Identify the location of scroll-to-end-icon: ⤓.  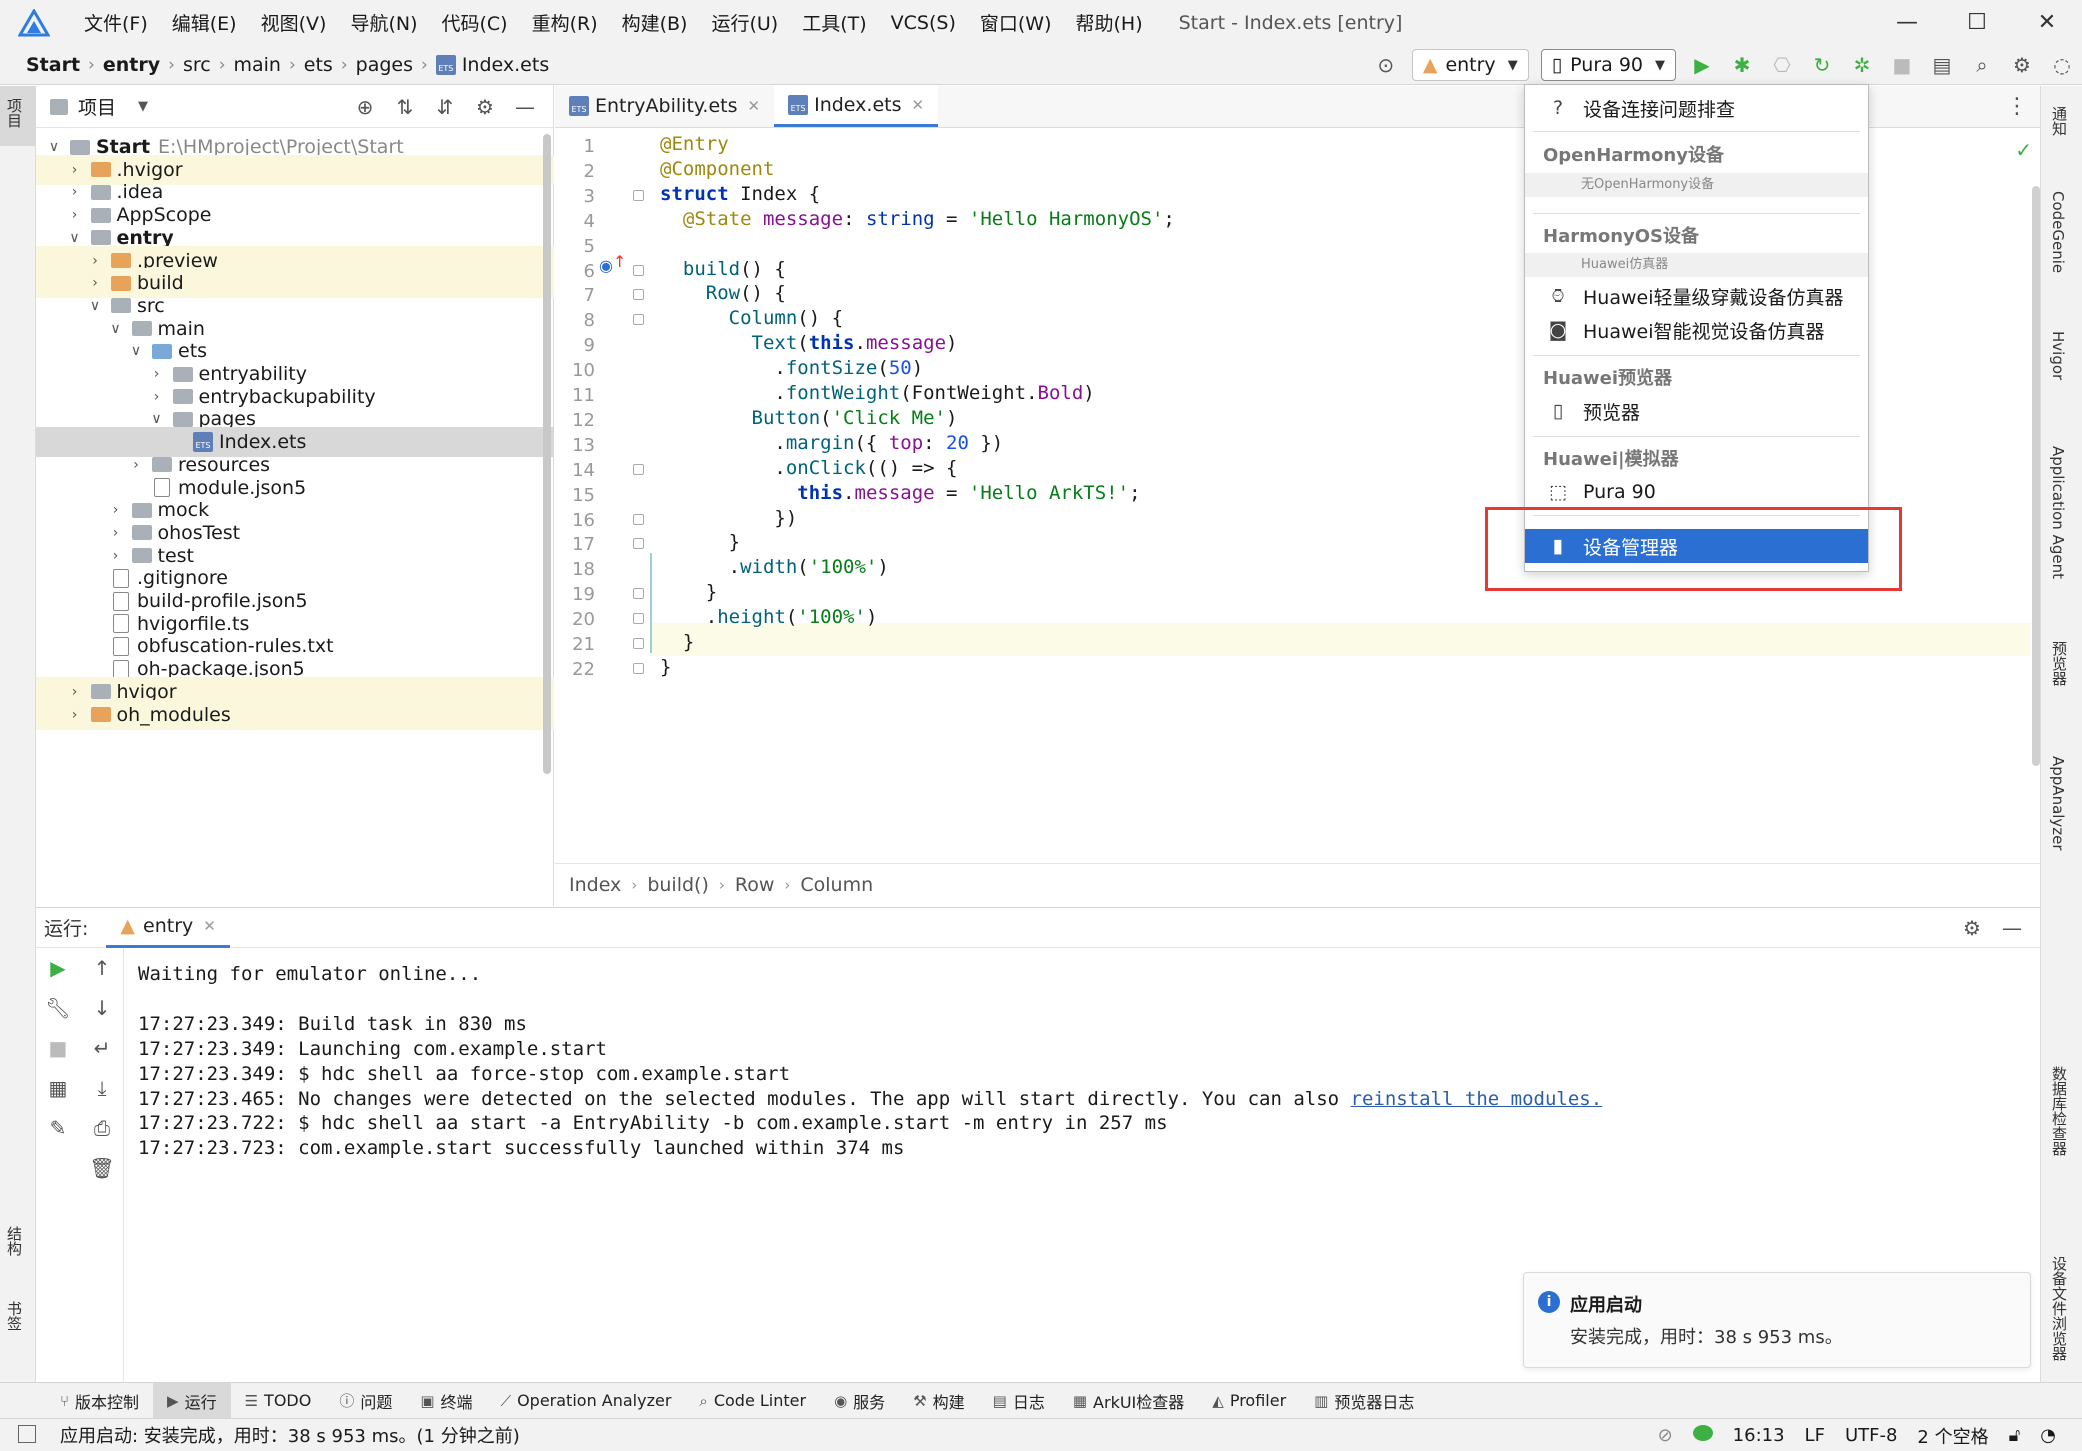
(102, 1088).